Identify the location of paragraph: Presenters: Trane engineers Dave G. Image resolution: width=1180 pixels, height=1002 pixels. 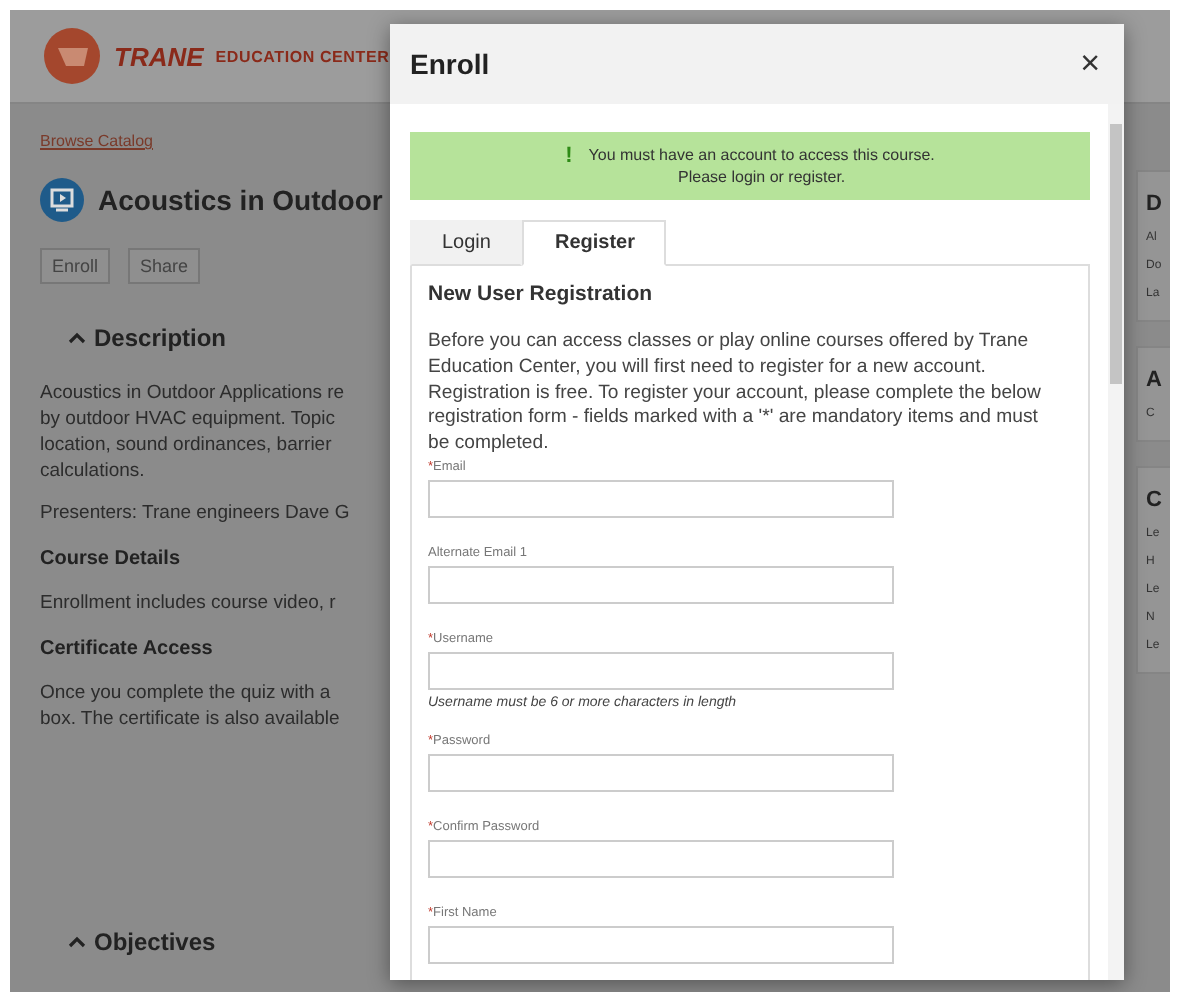
(196, 513).